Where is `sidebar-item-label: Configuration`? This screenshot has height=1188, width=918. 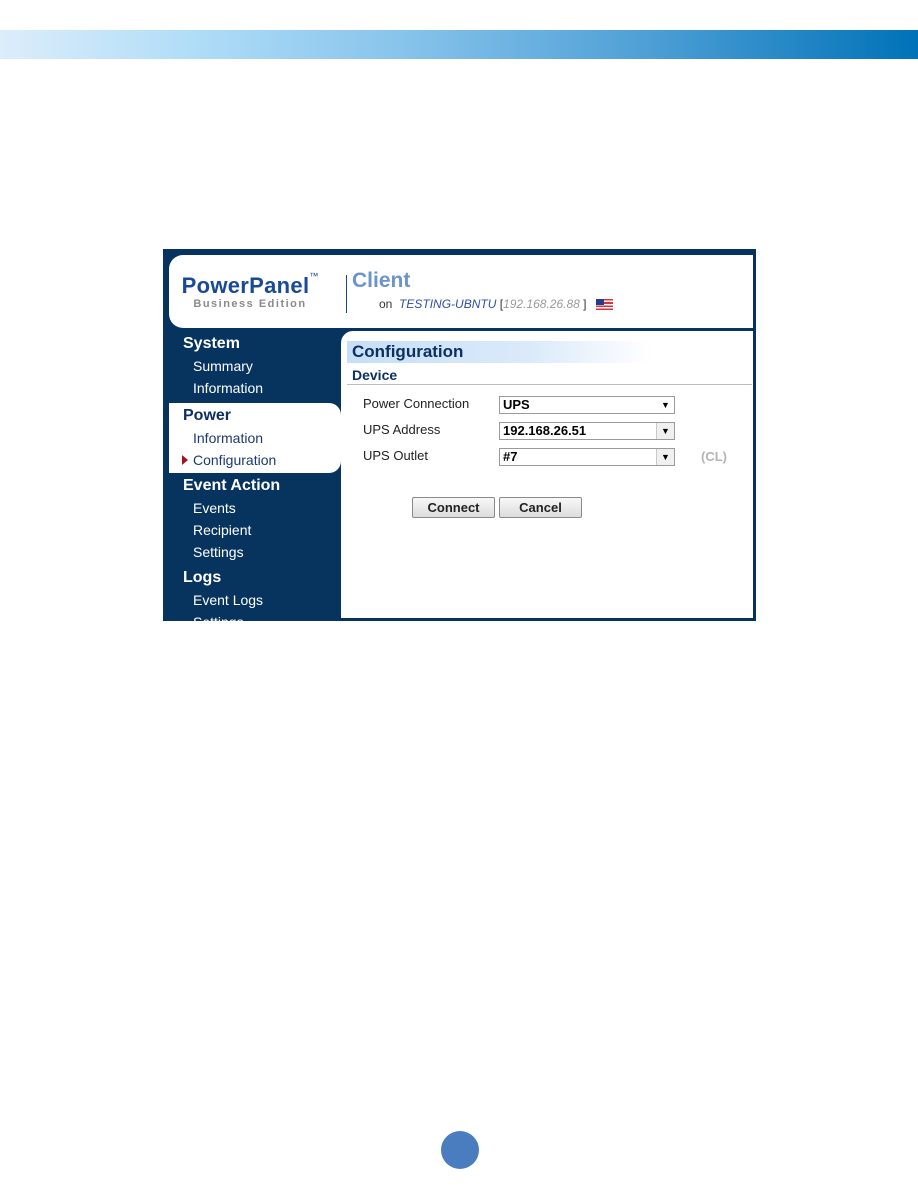
sidebar-item-label: Configuration is located at coordinates (235, 460).